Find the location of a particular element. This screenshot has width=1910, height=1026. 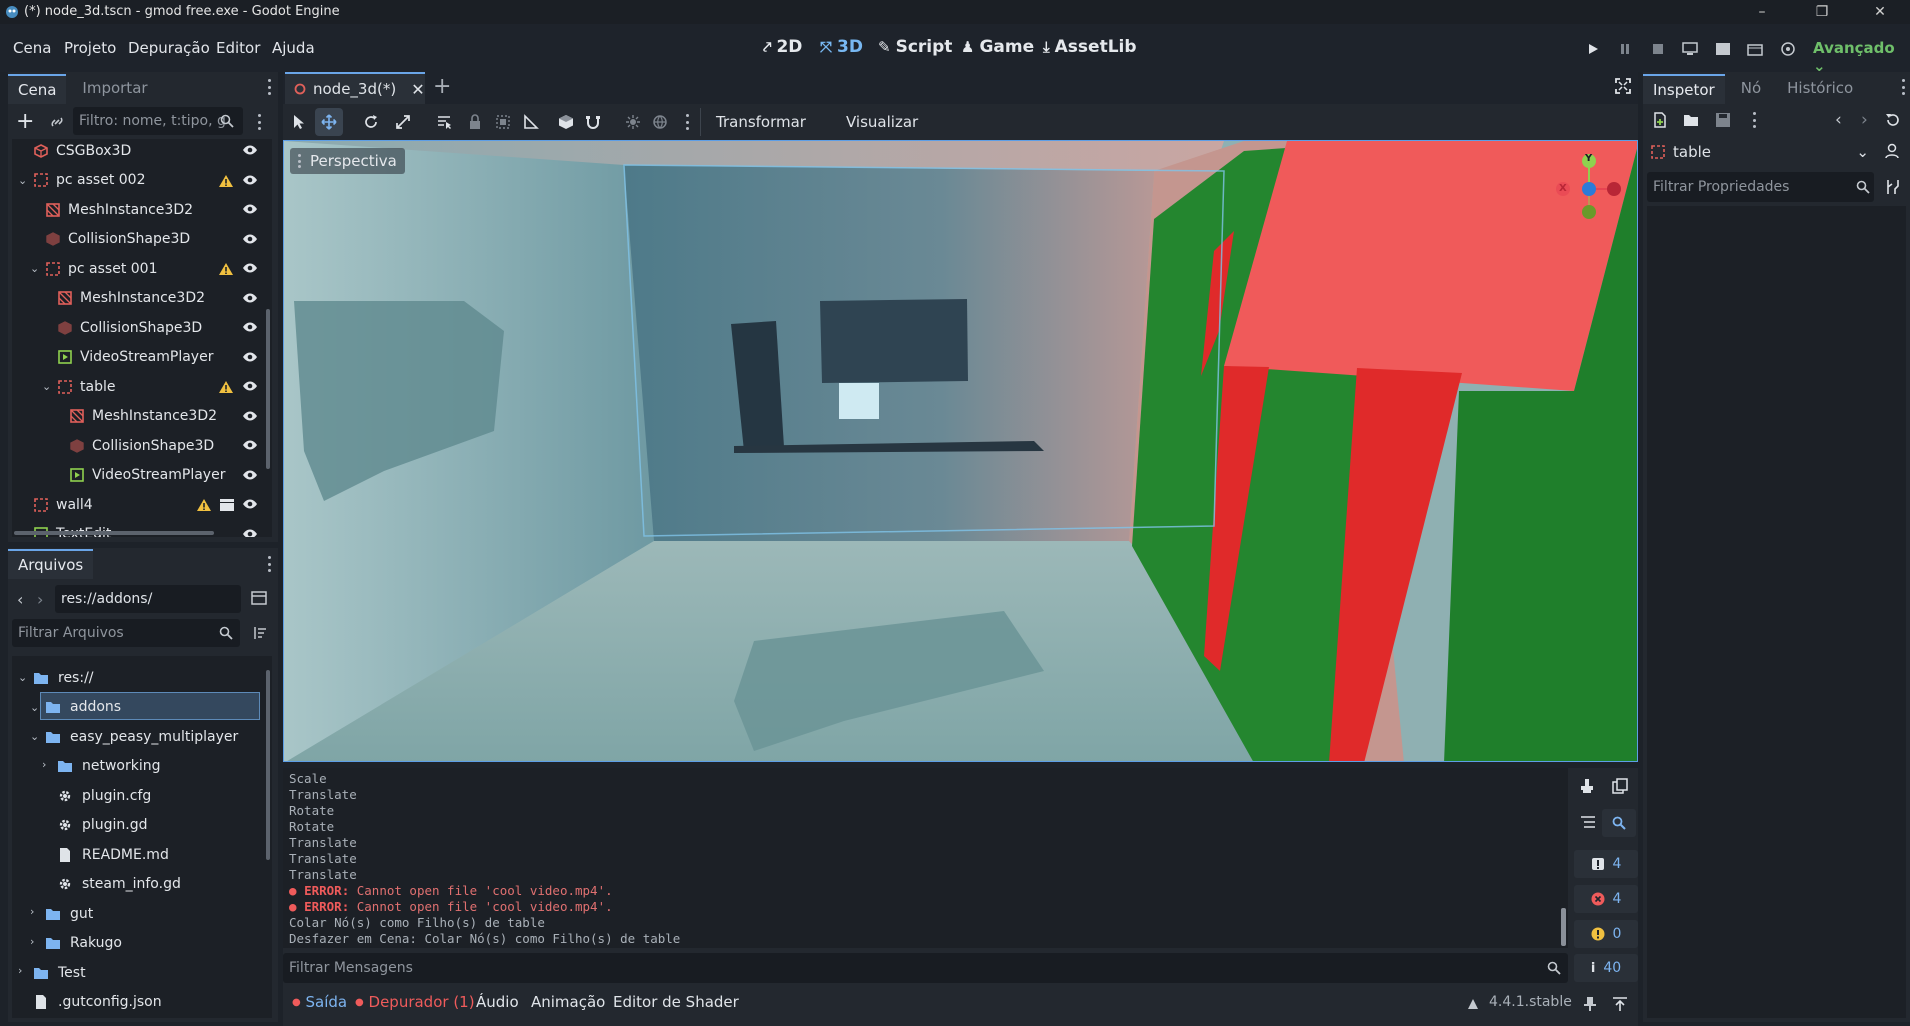

scene-tree-scrollbar is located at coordinates (268, 389).